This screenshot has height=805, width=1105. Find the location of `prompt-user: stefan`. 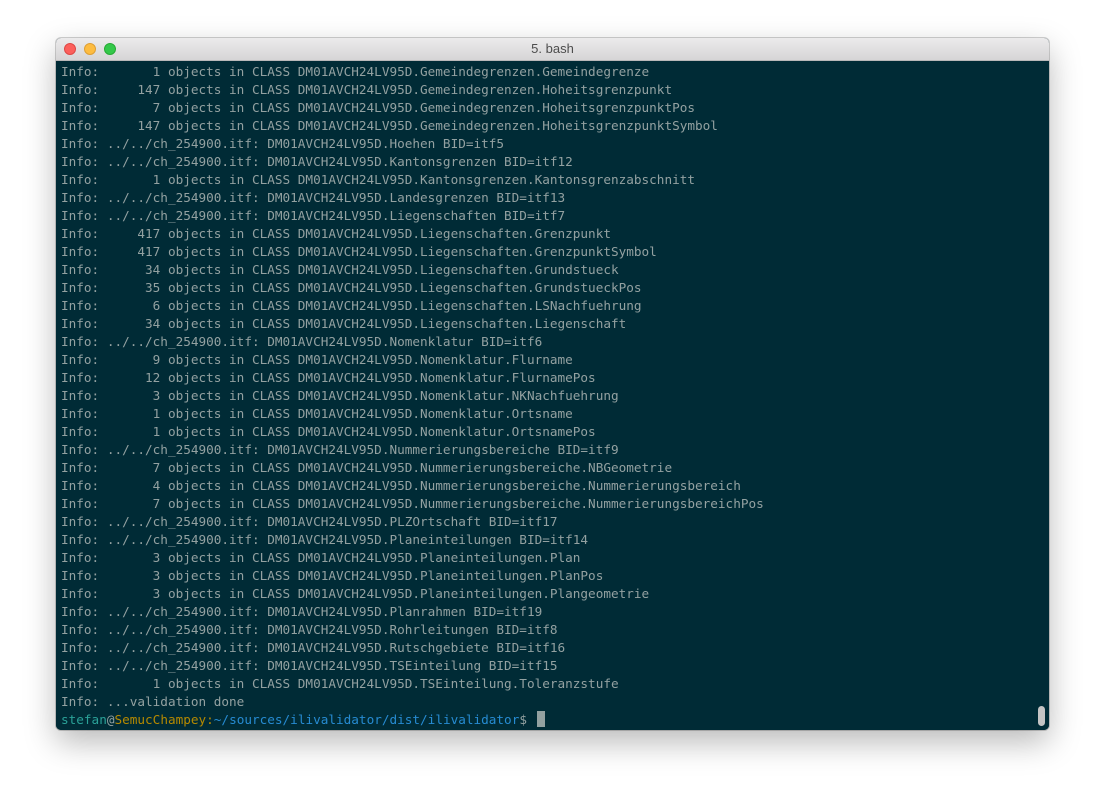

prompt-user: stefan is located at coordinates (84, 719).